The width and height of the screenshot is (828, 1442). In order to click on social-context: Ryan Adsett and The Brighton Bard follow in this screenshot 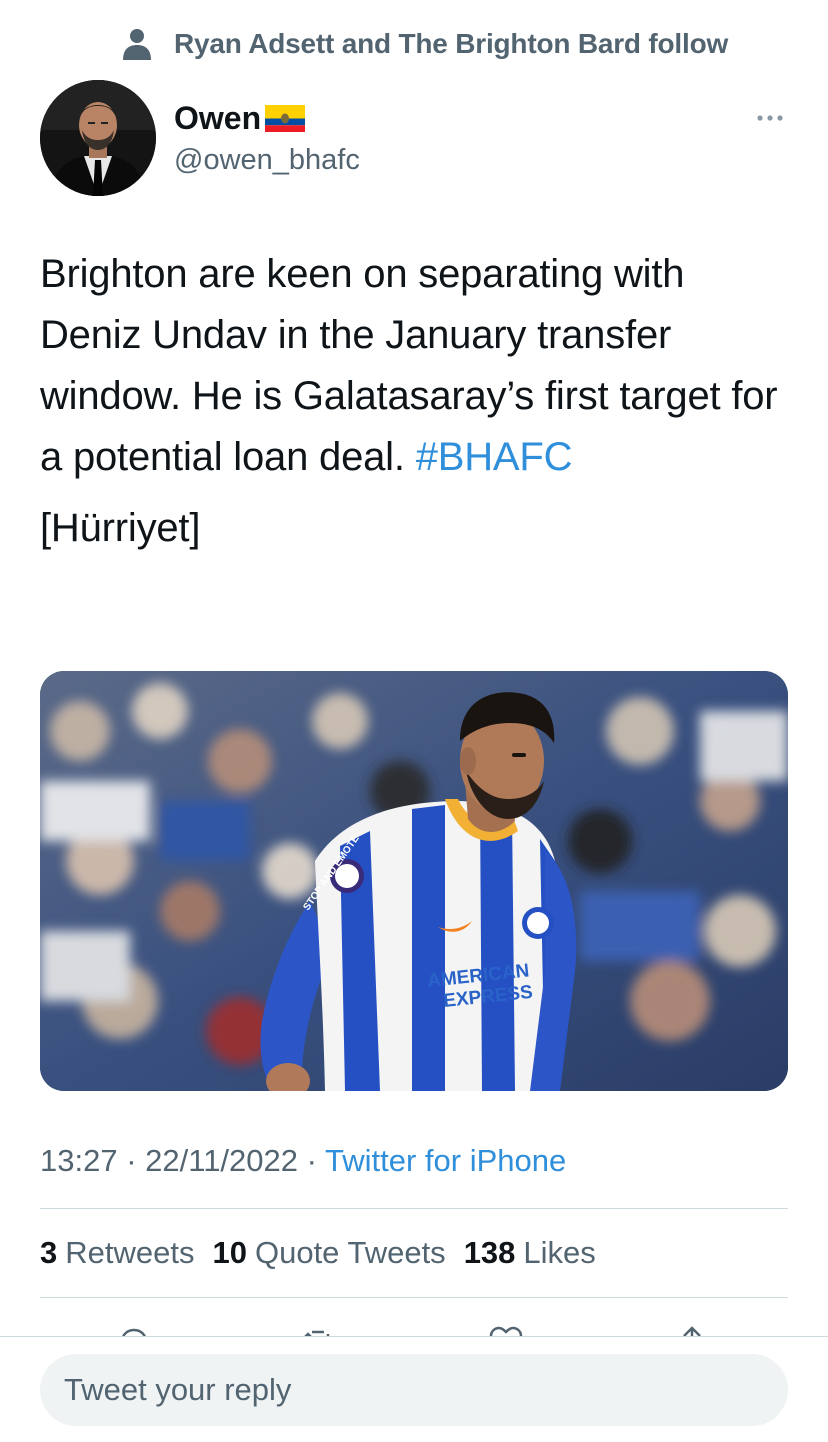, I will do `click(424, 44)`.